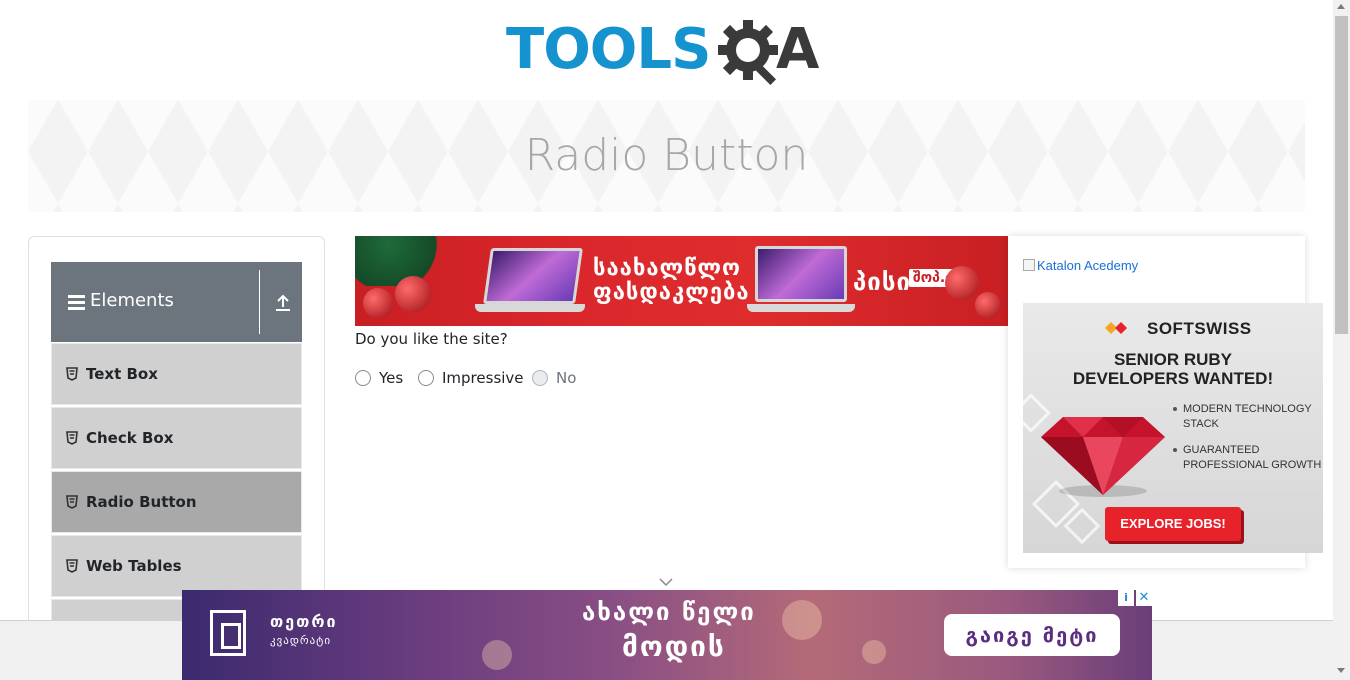 The height and width of the screenshot is (680, 1350). Describe the element at coordinates (671, 292) in the screenshot. I see `ad-promo-line2: ფასდაკლება` at that location.